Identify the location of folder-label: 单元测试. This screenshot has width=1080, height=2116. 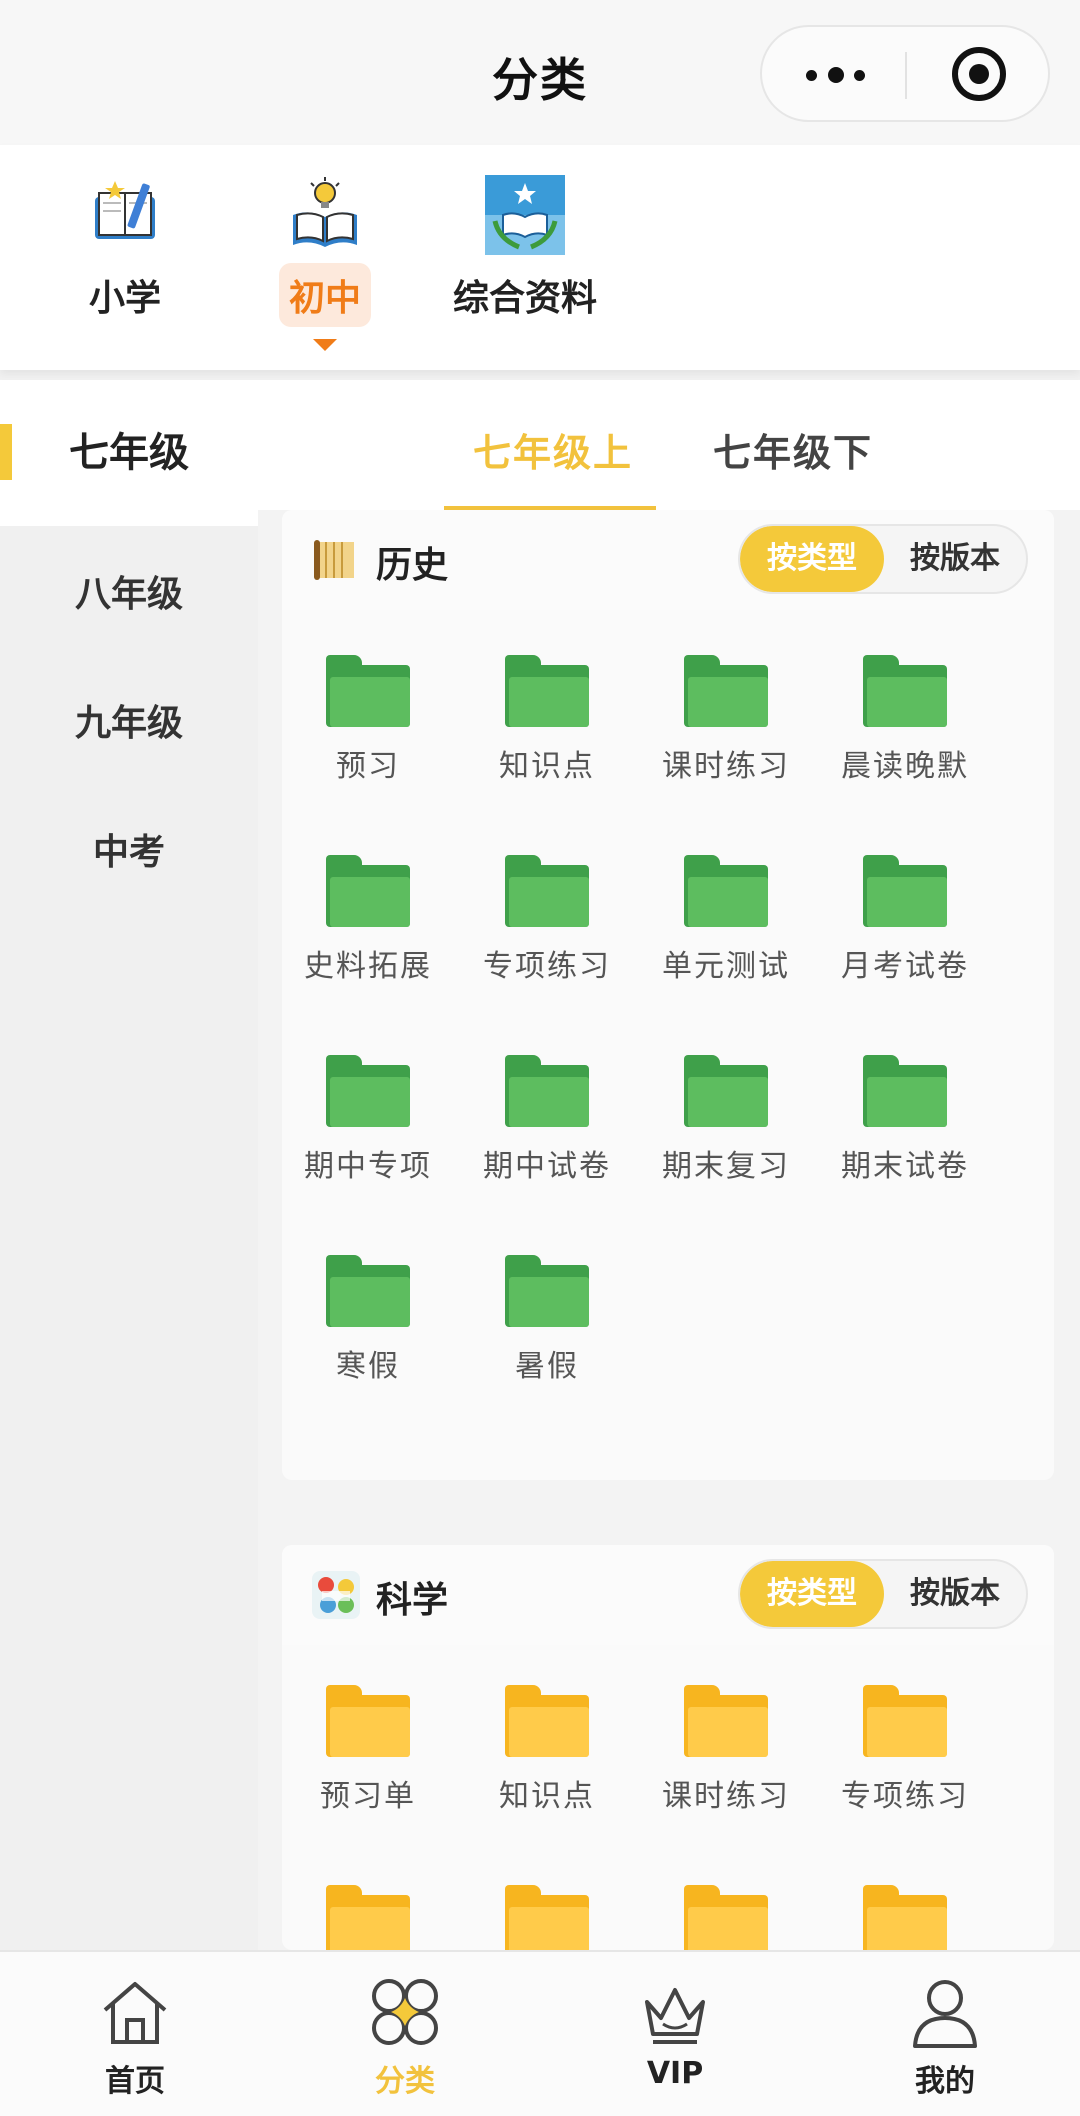
(726, 966).